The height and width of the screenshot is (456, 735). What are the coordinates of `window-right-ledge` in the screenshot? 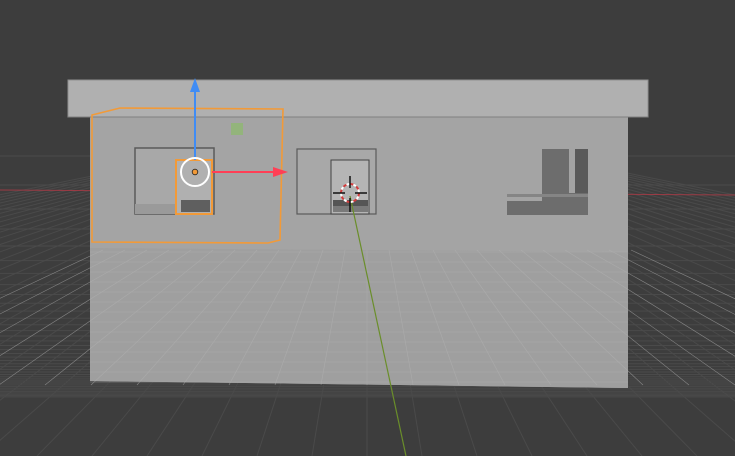 It's located at (547, 195).